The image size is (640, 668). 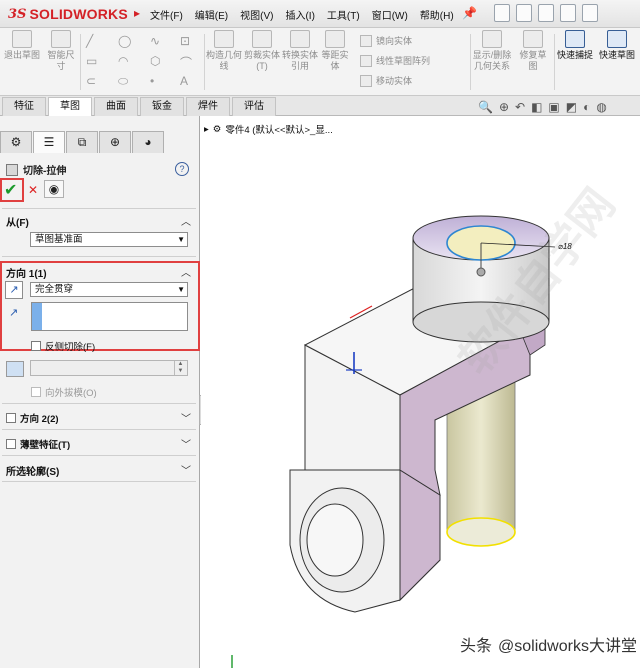 I want to click on tab-sheet-metal: 钣金, so click(x=162, y=106).